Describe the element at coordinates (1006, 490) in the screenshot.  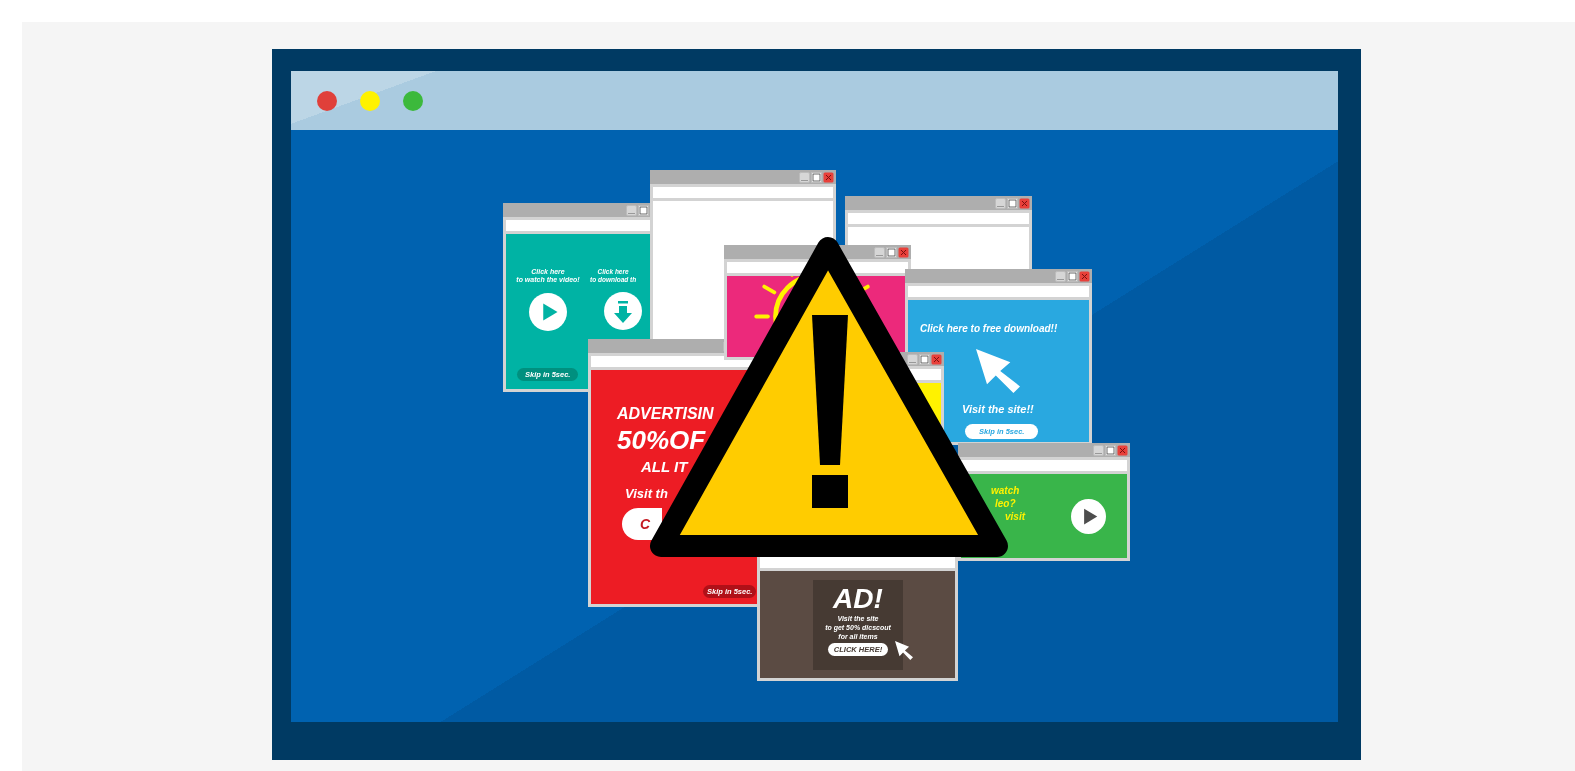
I see `ad-text: watch` at that location.